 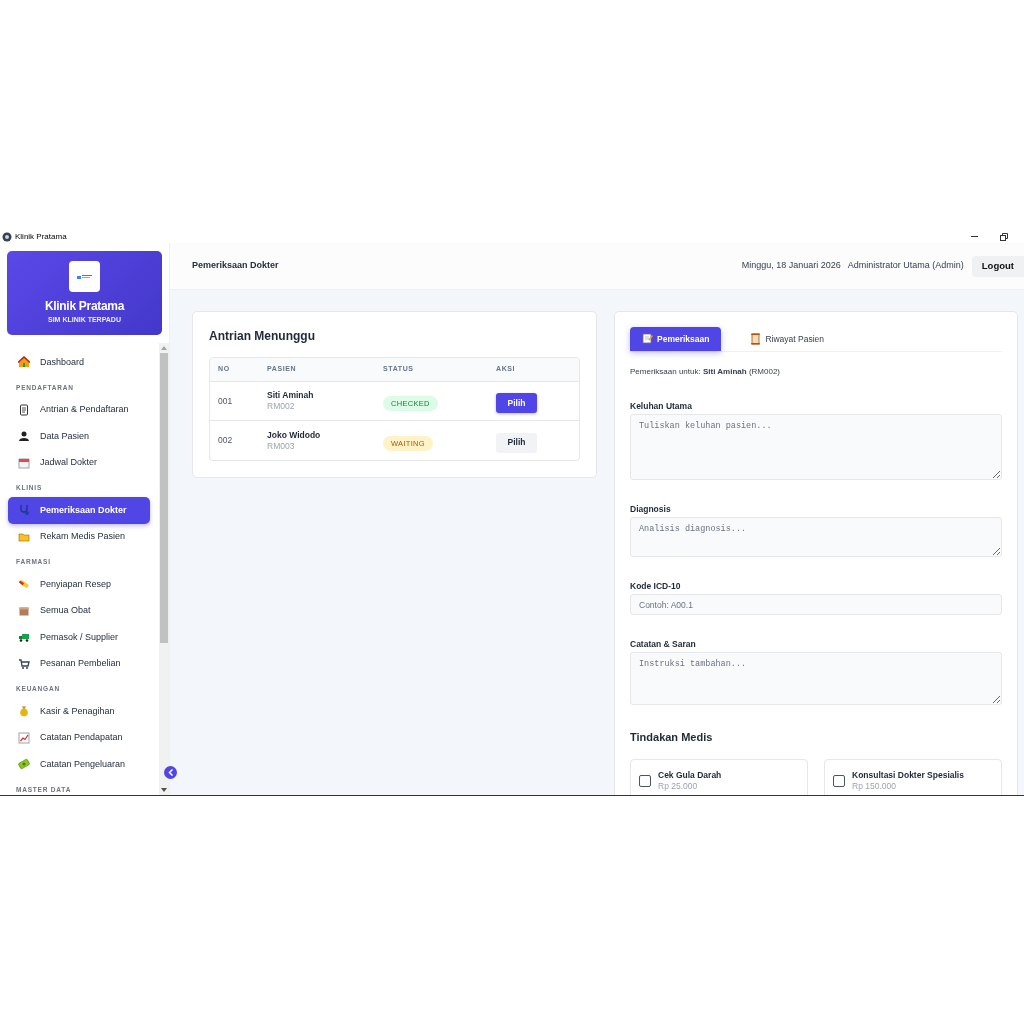 What do you see at coordinates (79, 536) in the screenshot?
I see `sidebar-item: Rekam Medis Pasien` at bounding box center [79, 536].